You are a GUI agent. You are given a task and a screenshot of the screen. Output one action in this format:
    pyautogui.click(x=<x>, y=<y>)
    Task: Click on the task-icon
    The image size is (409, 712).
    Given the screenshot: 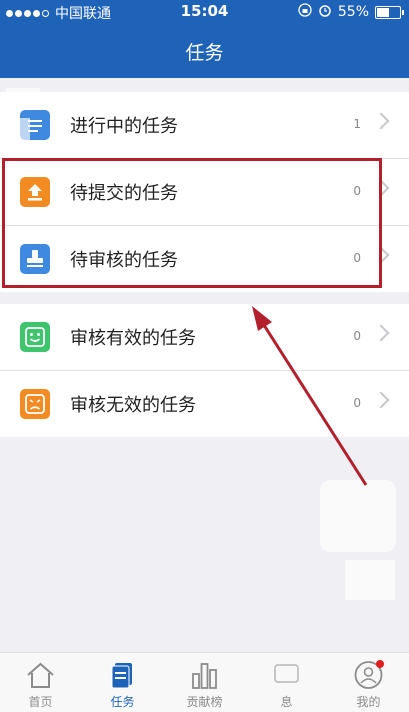 What is the action you would take?
    pyautogui.click(x=121, y=676)
    